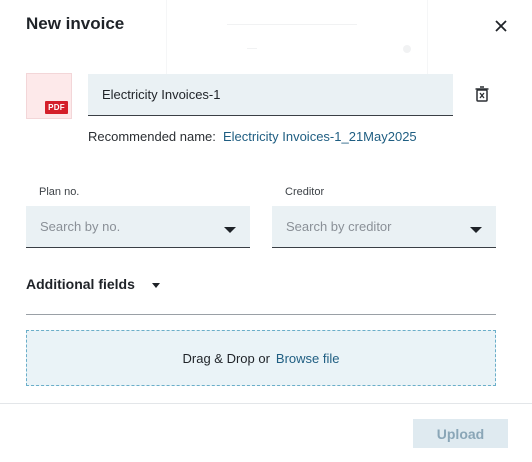 The width and height of the screenshot is (532, 462). What do you see at coordinates (75, 23) in the screenshot?
I see `dialog-title: New invoice` at bounding box center [75, 23].